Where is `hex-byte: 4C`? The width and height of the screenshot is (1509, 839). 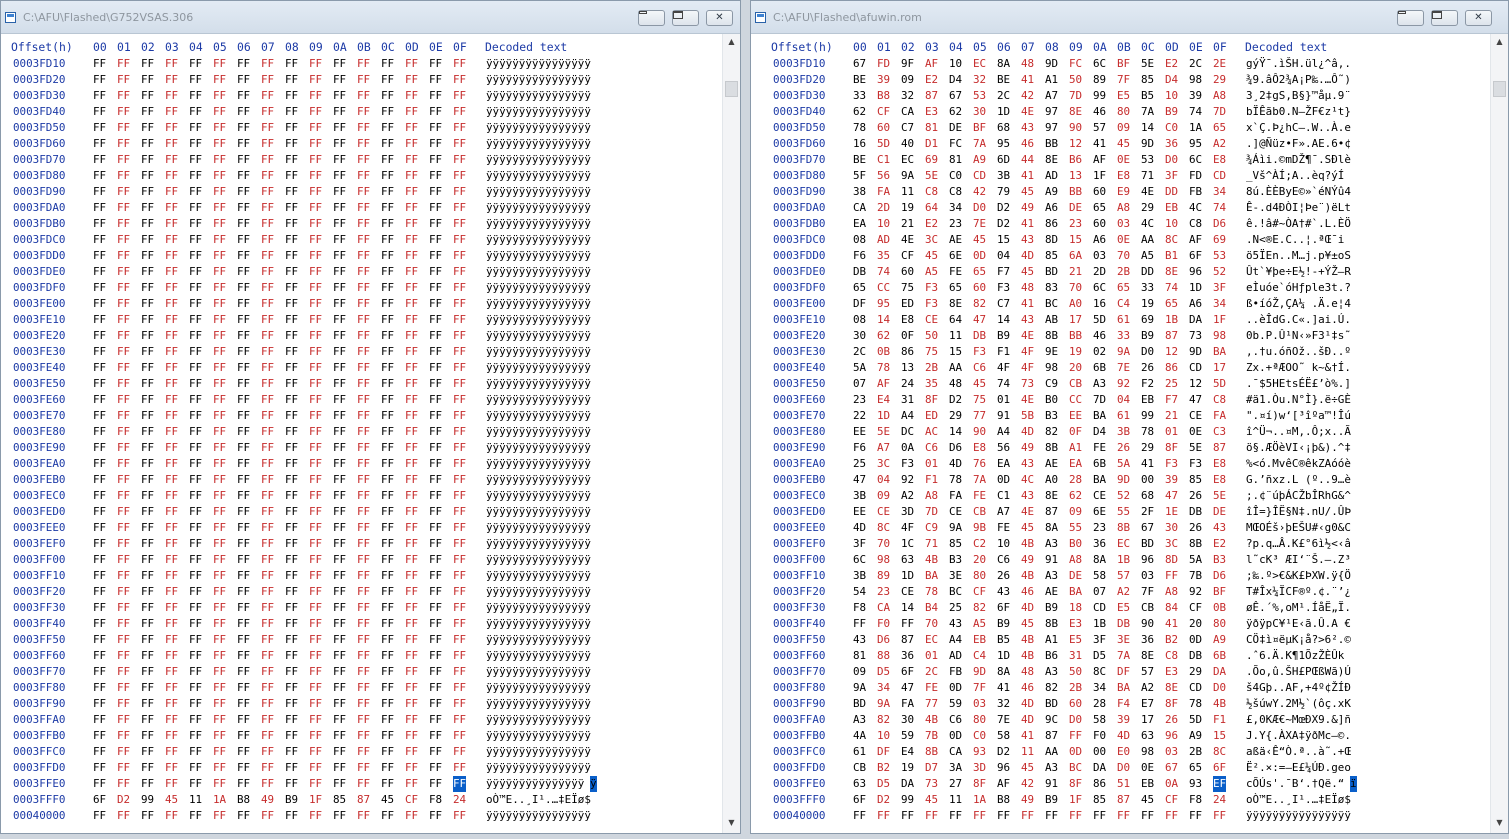 hex-byte: 4C is located at coordinates (1147, 224).